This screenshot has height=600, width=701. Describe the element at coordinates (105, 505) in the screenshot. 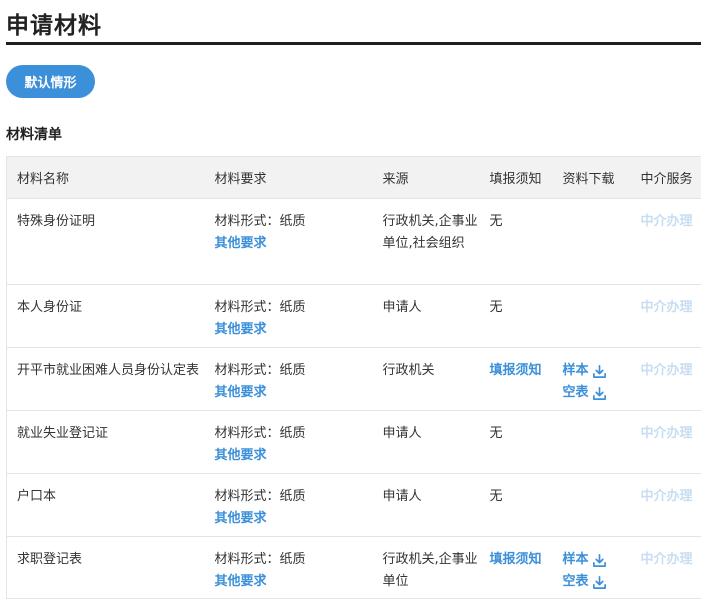

I see `material-name: 户口本` at that location.